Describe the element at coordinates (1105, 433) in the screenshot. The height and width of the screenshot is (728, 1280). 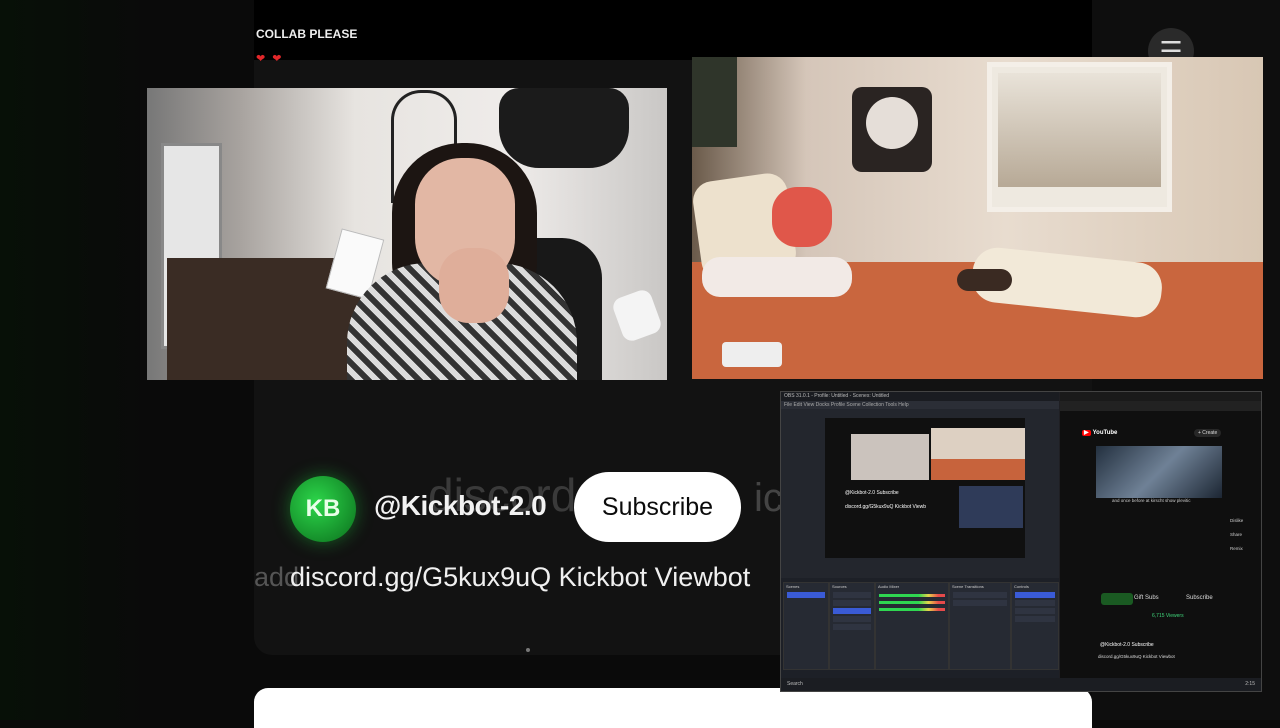
I see `youtube-logo-text: YouTube` at that location.